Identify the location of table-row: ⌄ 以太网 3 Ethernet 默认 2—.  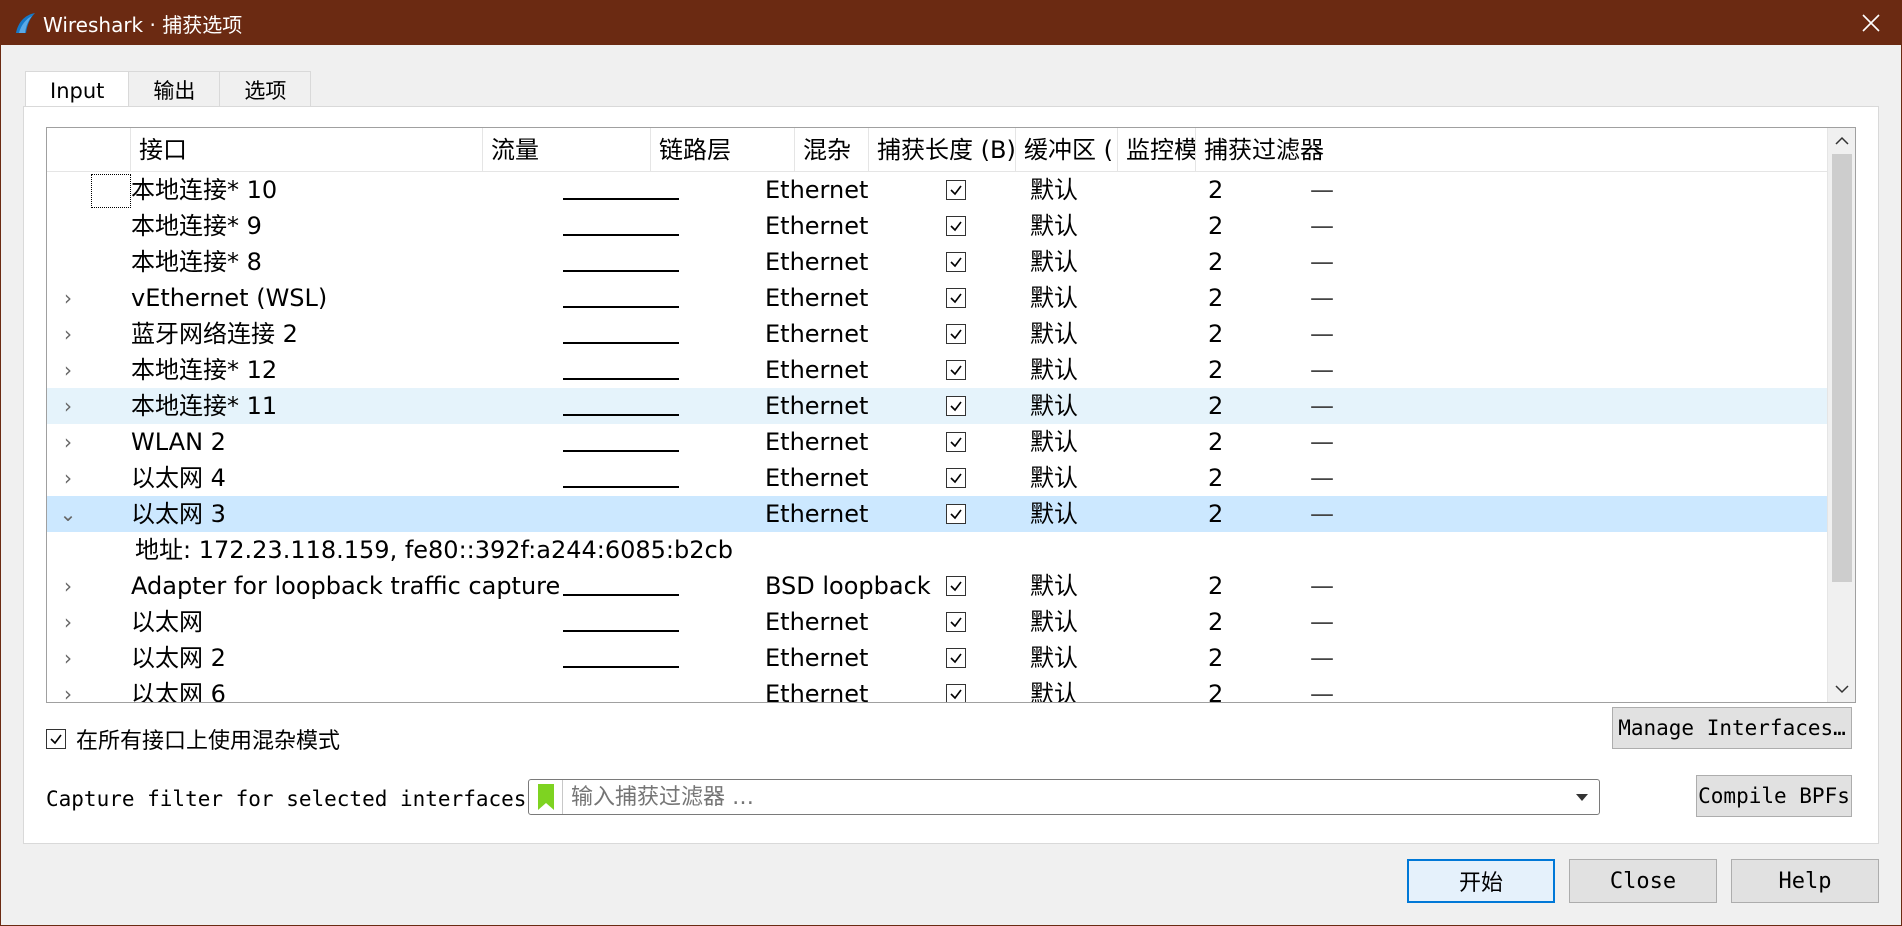
(937, 514).